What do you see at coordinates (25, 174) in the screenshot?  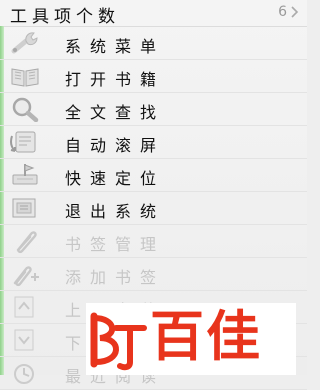 I see `locate-icon` at bounding box center [25, 174].